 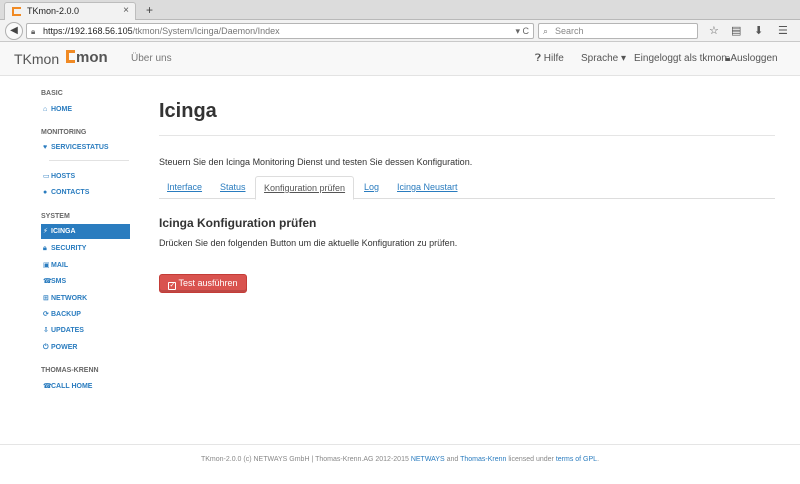 What do you see at coordinates (151, 58) in the screenshot?
I see `about-link: Über uns` at bounding box center [151, 58].